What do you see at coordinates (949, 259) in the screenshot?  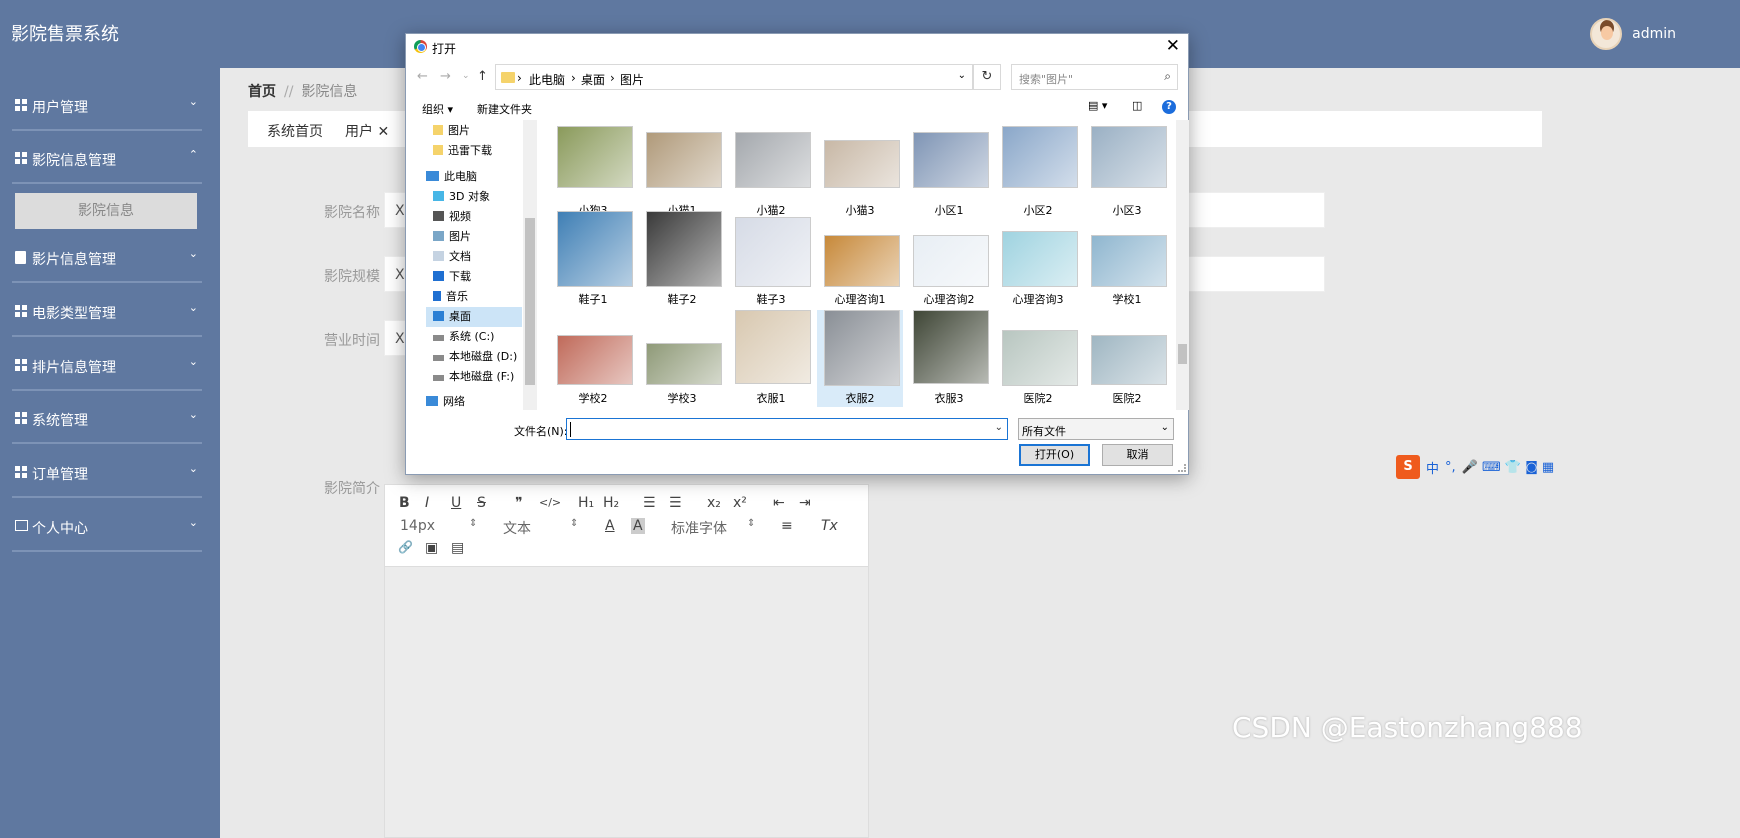 I see `file-thumbnail: 心理咨询2` at bounding box center [949, 259].